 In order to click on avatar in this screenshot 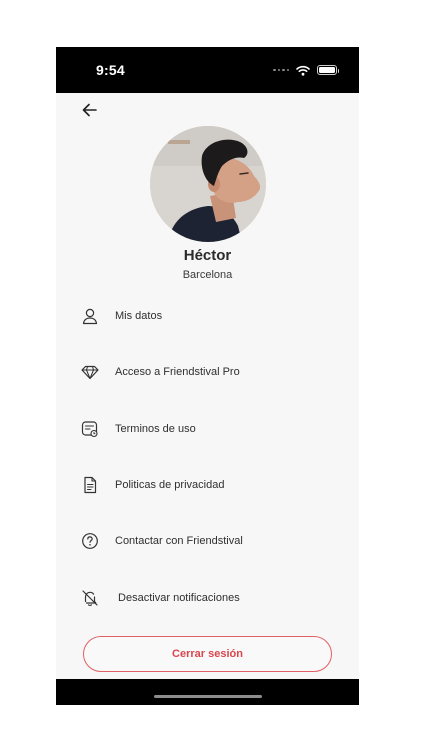, I will do `click(208, 184)`.